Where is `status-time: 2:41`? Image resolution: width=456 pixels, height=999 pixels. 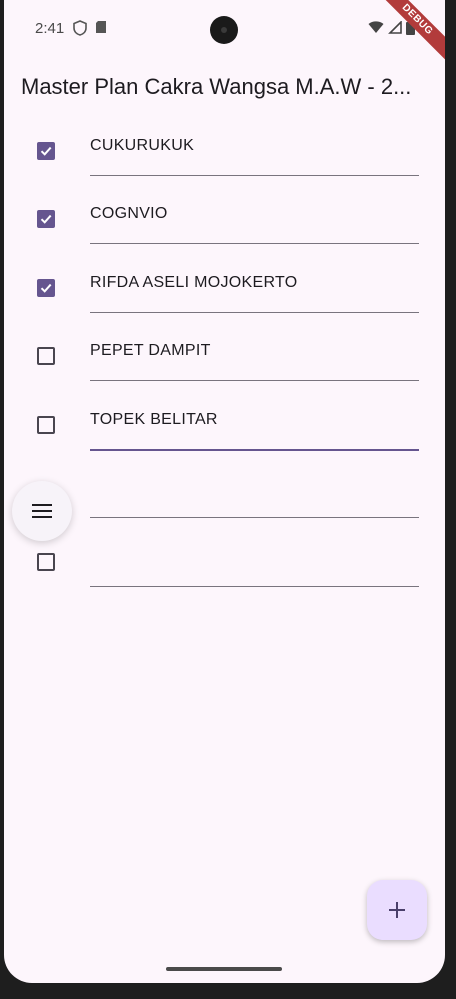 status-time: 2:41 is located at coordinates (50, 28).